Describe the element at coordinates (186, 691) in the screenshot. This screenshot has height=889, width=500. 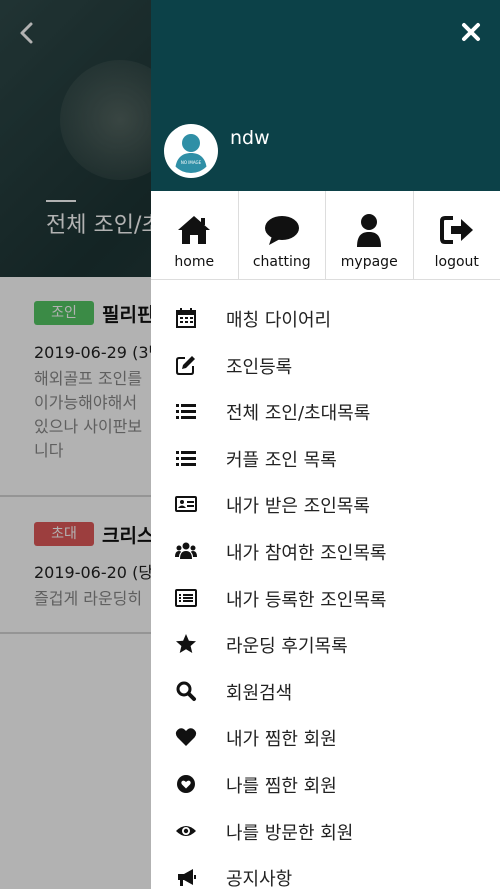
I see `search-icon` at that location.